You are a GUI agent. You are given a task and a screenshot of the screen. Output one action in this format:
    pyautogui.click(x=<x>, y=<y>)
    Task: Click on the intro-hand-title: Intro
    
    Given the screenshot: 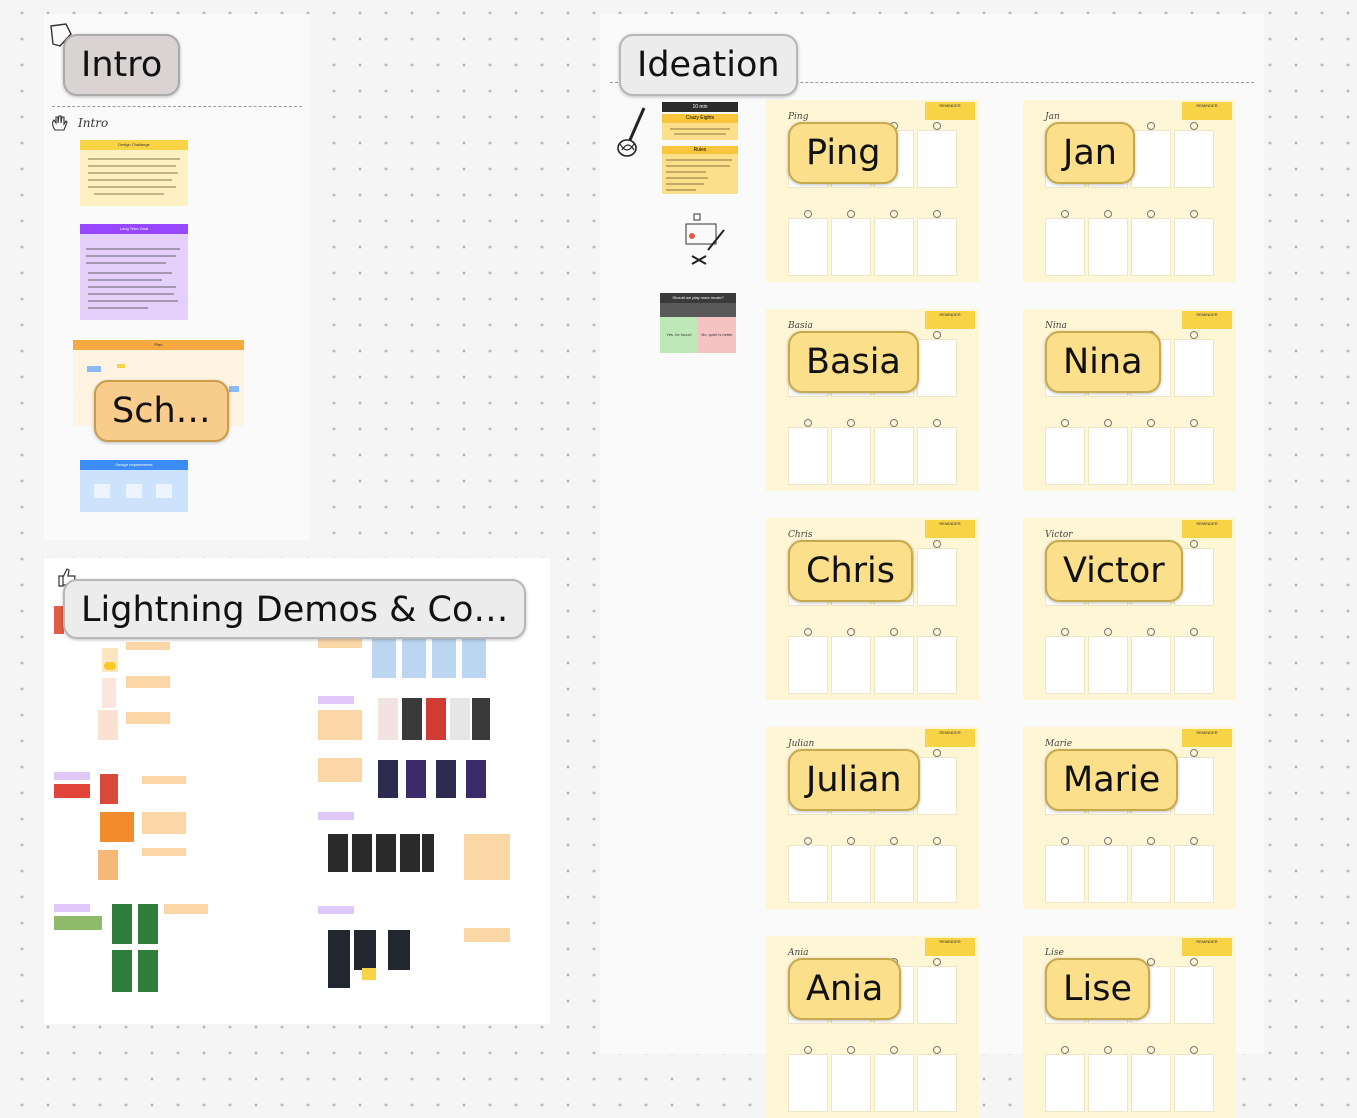 What is the action you would take?
    pyautogui.click(x=93, y=123)
    